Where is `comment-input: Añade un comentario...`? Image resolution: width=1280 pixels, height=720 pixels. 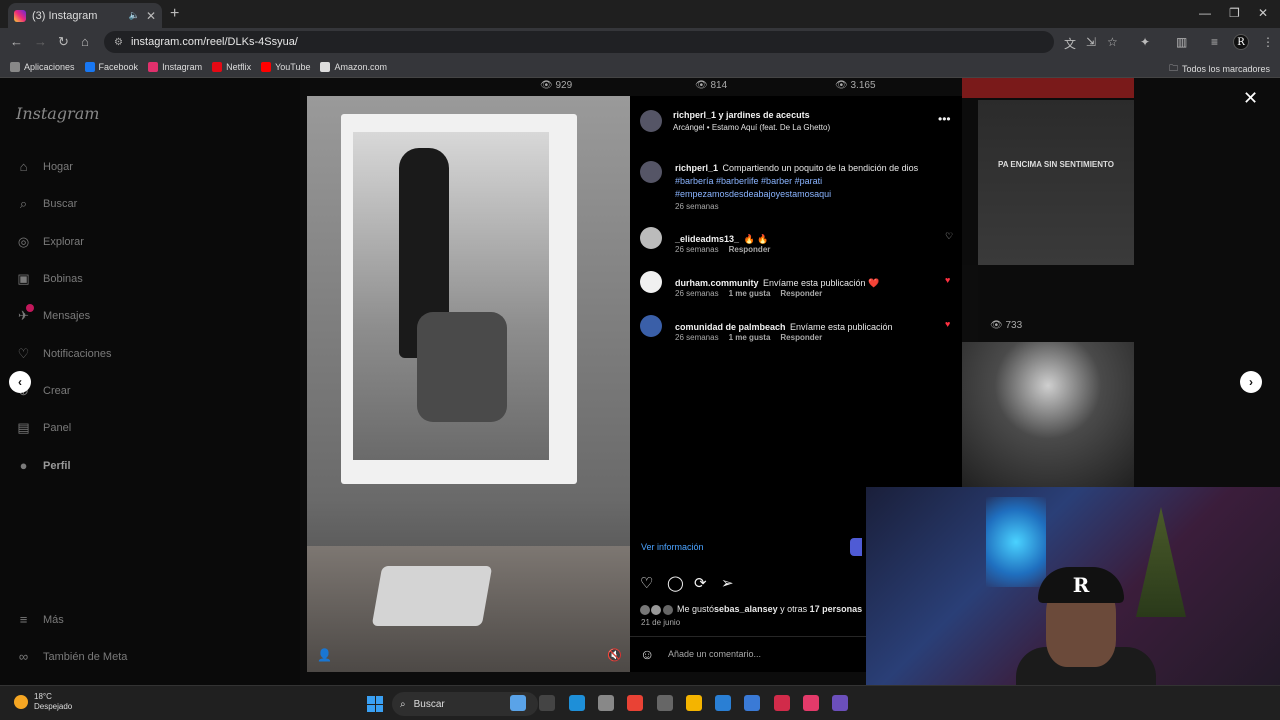 comment-input: Añade un comentario... is located at coordinates (714, 654).